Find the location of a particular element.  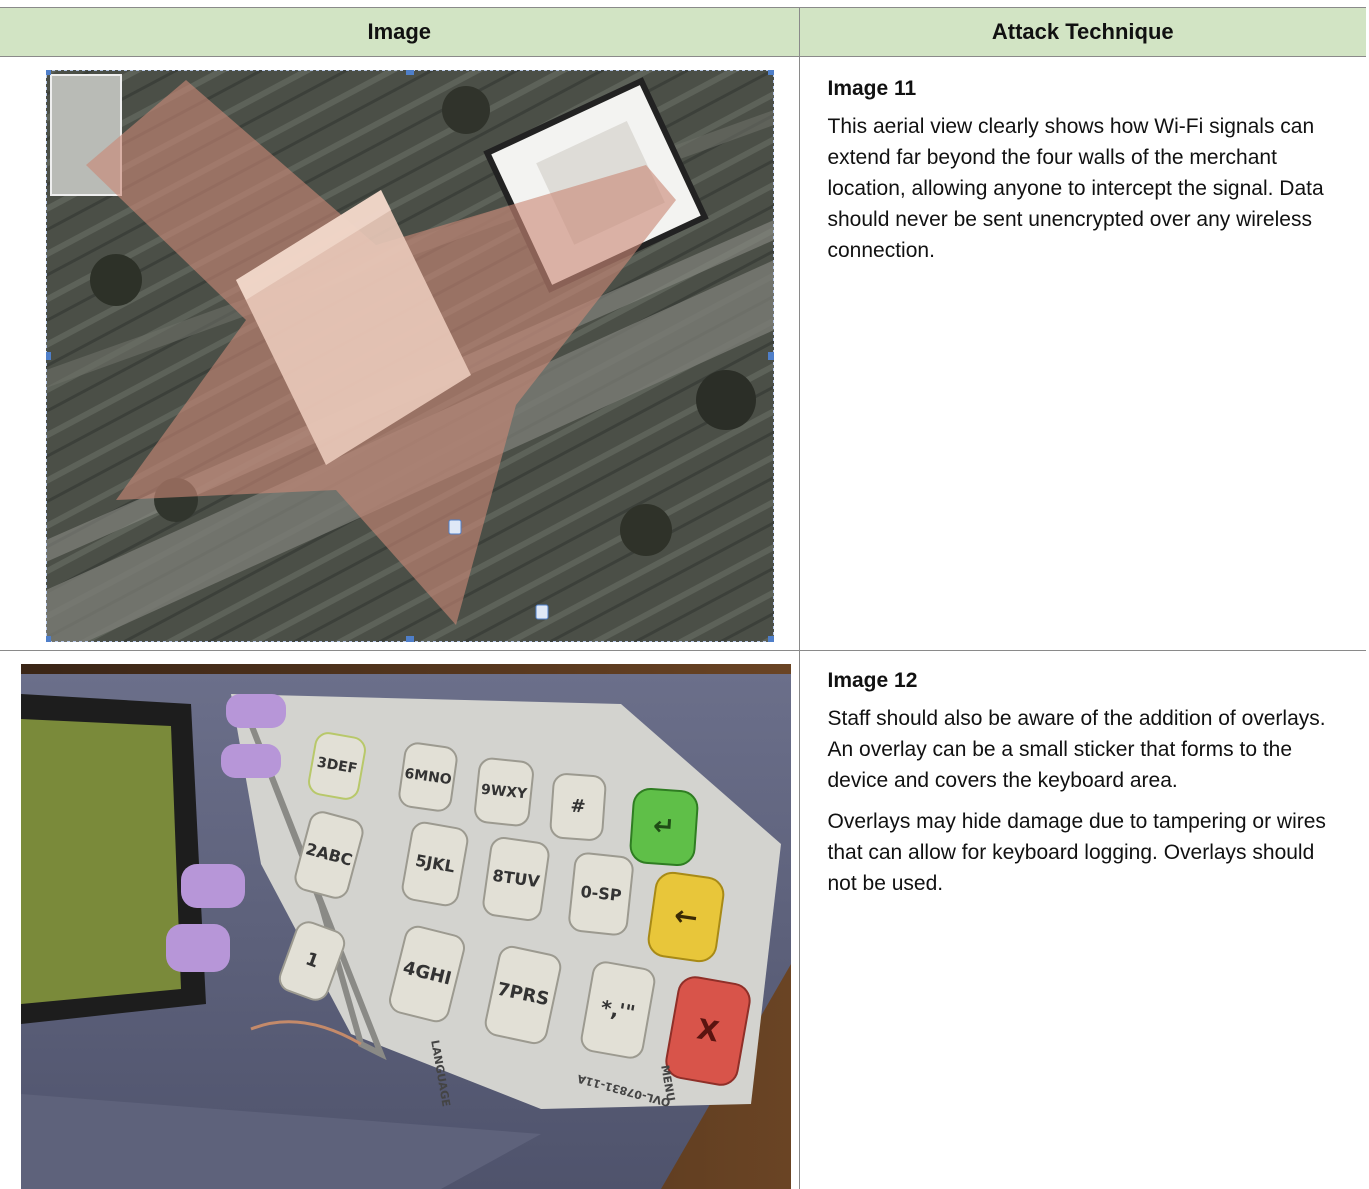

key-5jkl: 5JKL is located at coordinates (434, 864).